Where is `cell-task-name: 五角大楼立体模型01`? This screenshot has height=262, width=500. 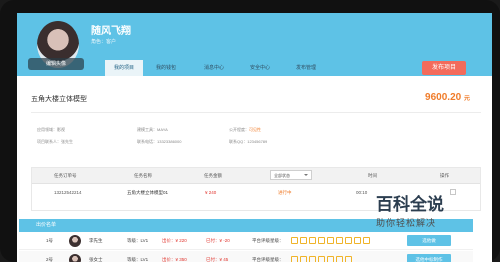
cell-task-name: 五角大楼立体模型01 is located at coordinates (147, 193).